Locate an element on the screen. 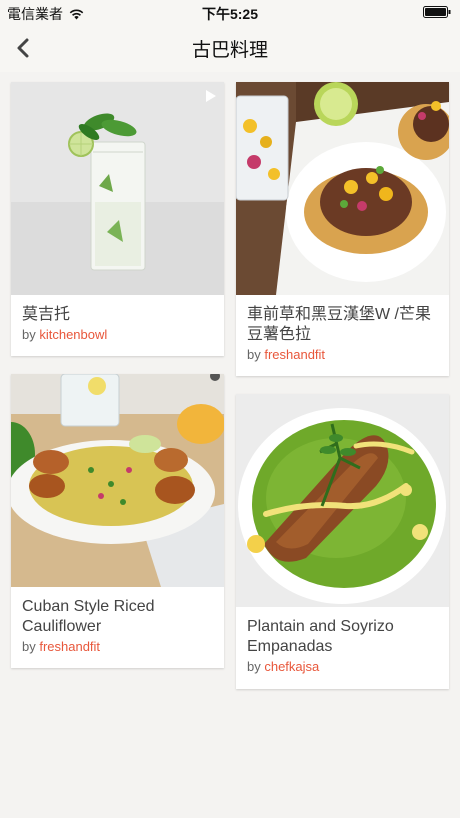 The image size is (460, 818). author-link: chefkajsa is located at coordinates (291, 666).